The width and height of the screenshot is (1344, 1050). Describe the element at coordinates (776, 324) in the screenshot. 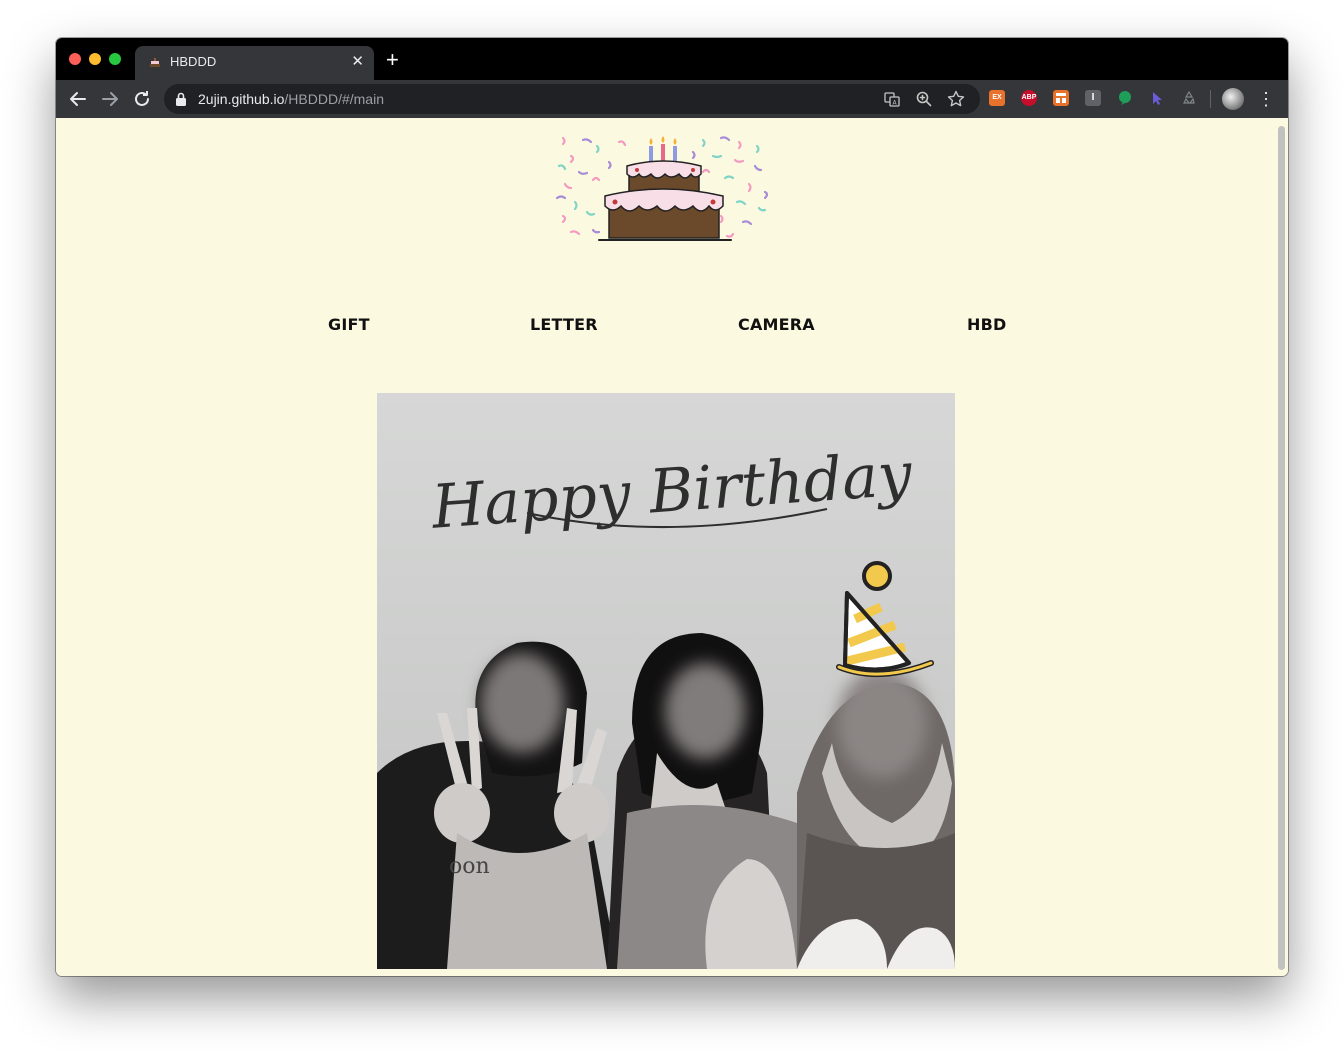

I see `nav-camera-link: CAMERA` at that location.